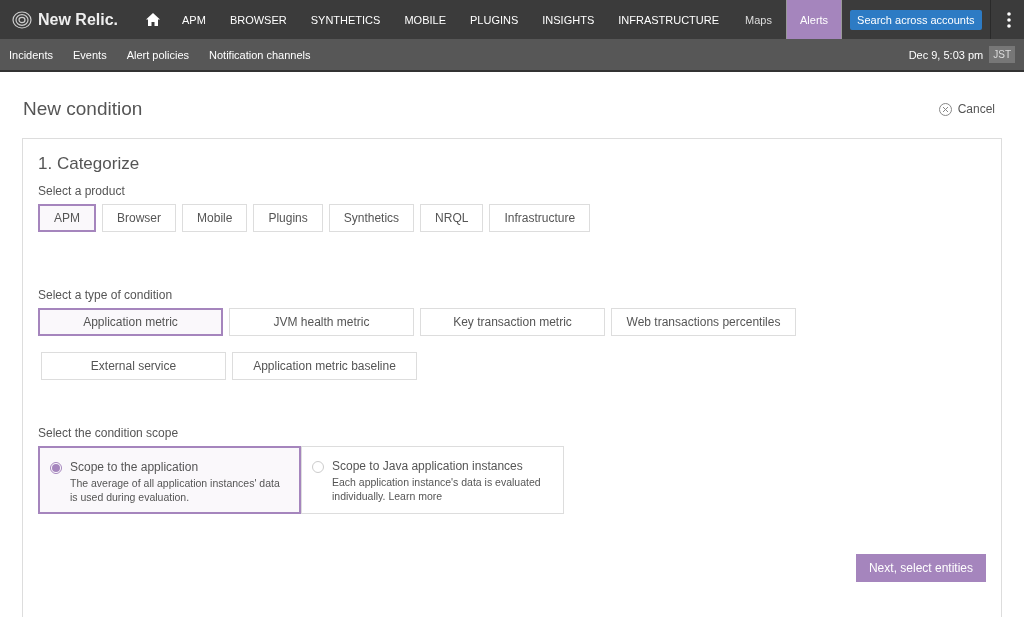  What do you see at coordinates (540, 218) in the screenshot?
I see `product-option: Infrastructure` at bounding box center [540, 218].